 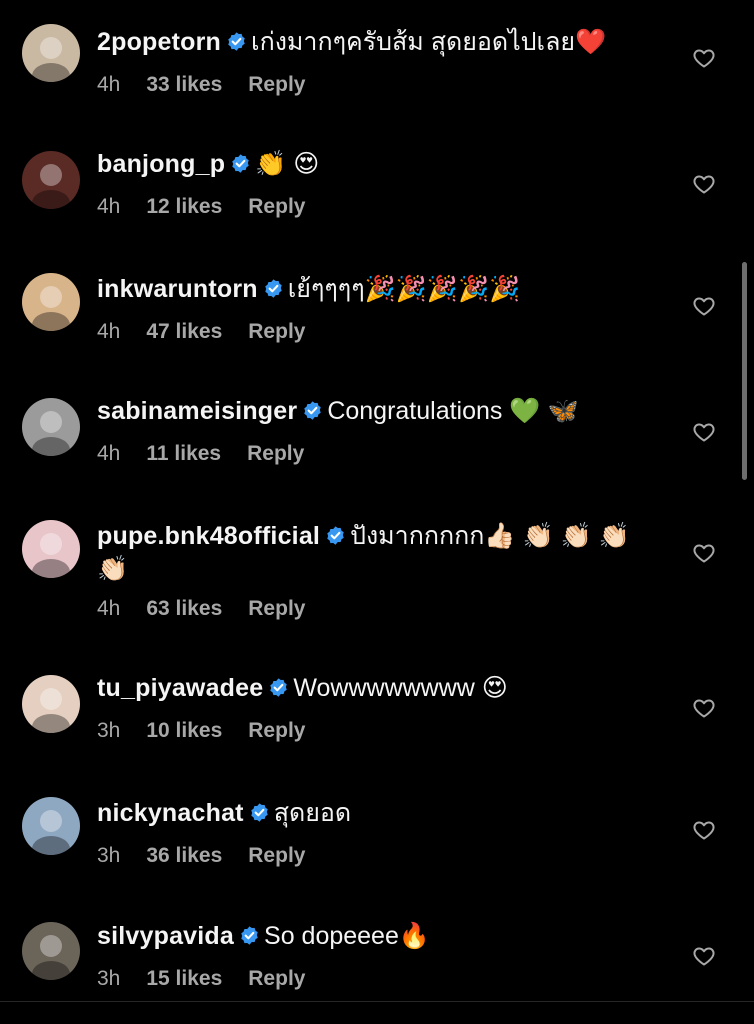 I want to click on scrollbar, so click(x=744, y=371).